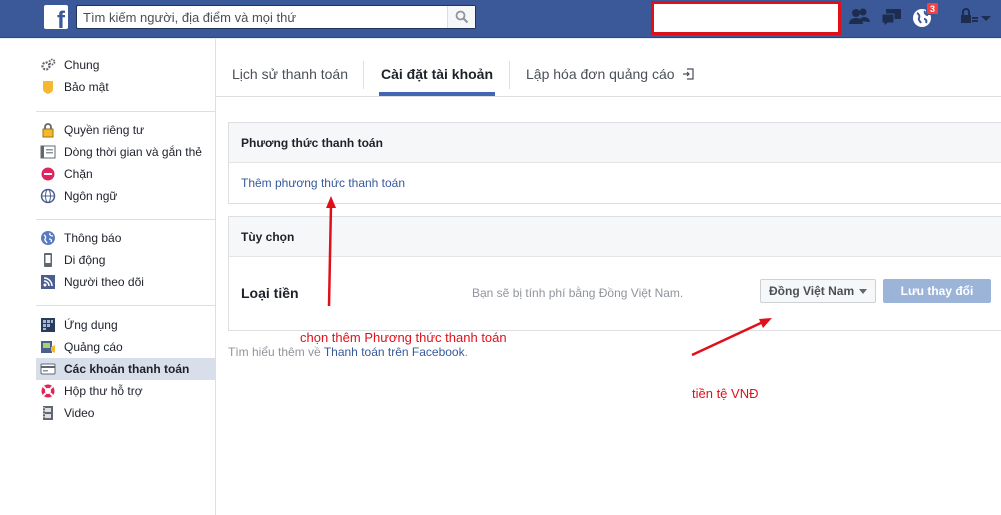  What do you see at coordinates (48, 260) in the screenshot?
I see `mobile-icon` at bounding box center [48, 260].